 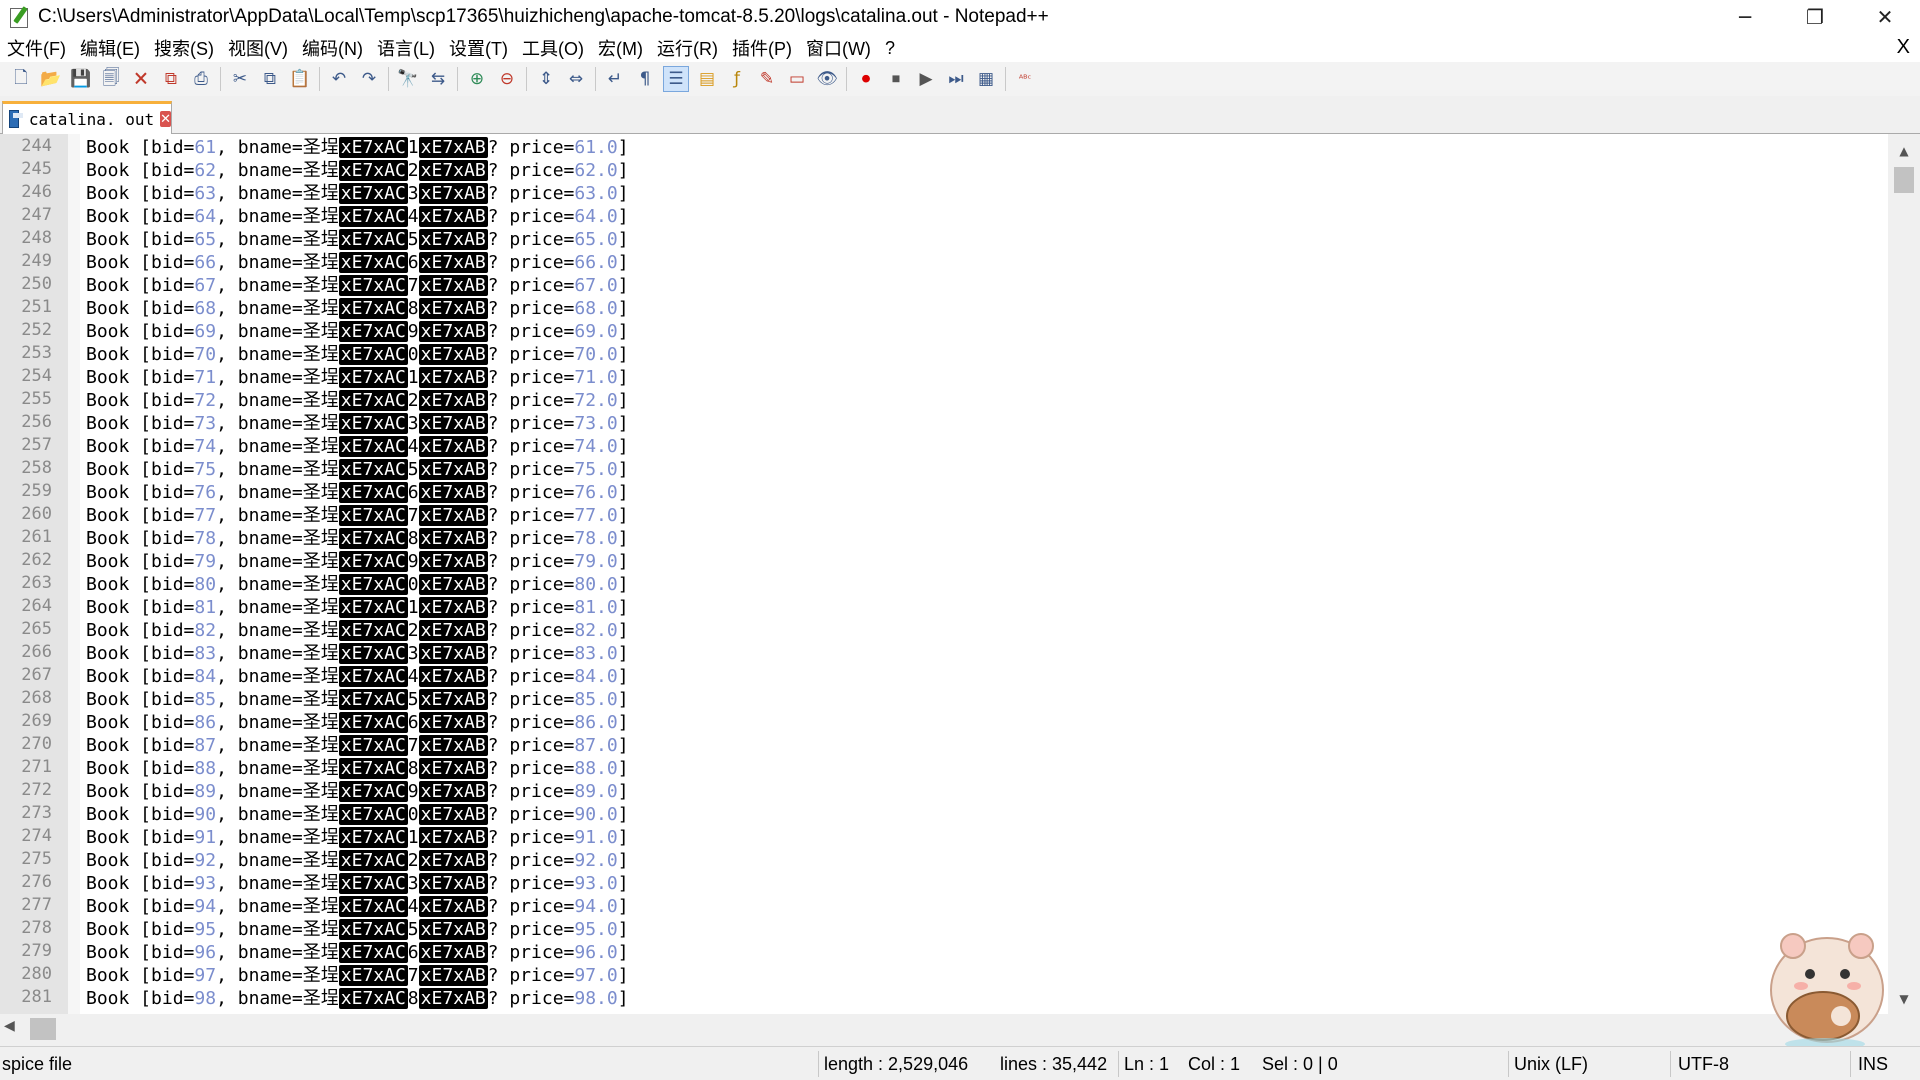 What do you see at coordinates (300, 79) in the screenshot?
I see `paste-icon: 📋` at bounding box center [300, 79].